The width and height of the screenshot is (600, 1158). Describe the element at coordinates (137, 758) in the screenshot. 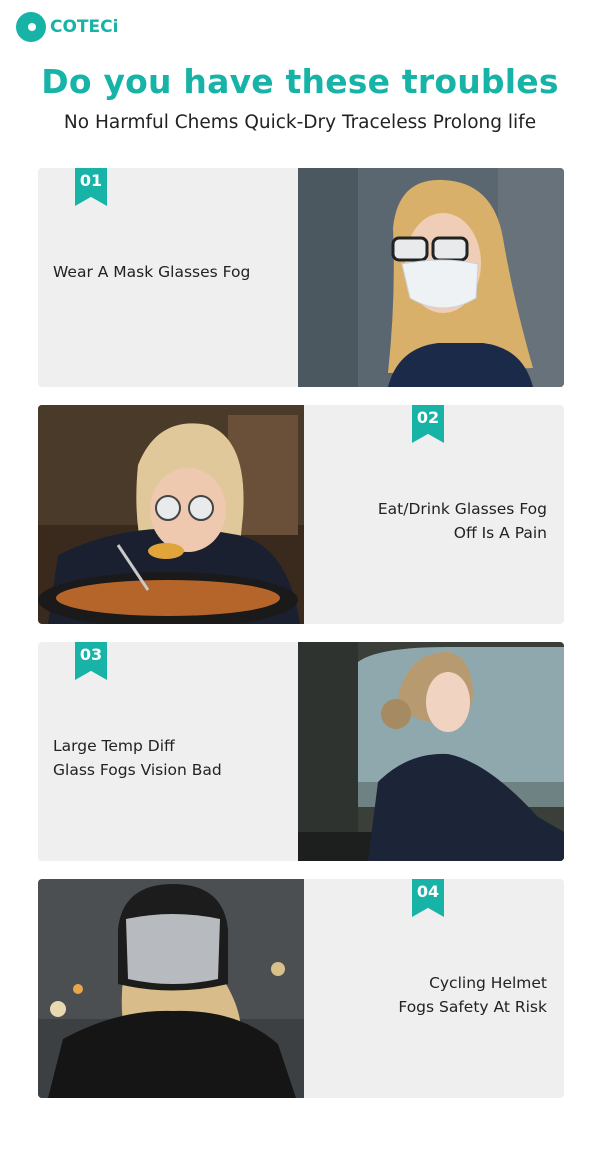

I see `trouble-description: Large Temp Diff Glass Fogs Vision Bad` at that location.